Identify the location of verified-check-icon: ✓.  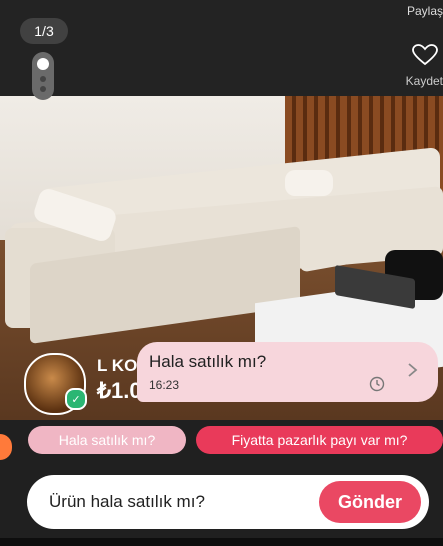
(76, 399).